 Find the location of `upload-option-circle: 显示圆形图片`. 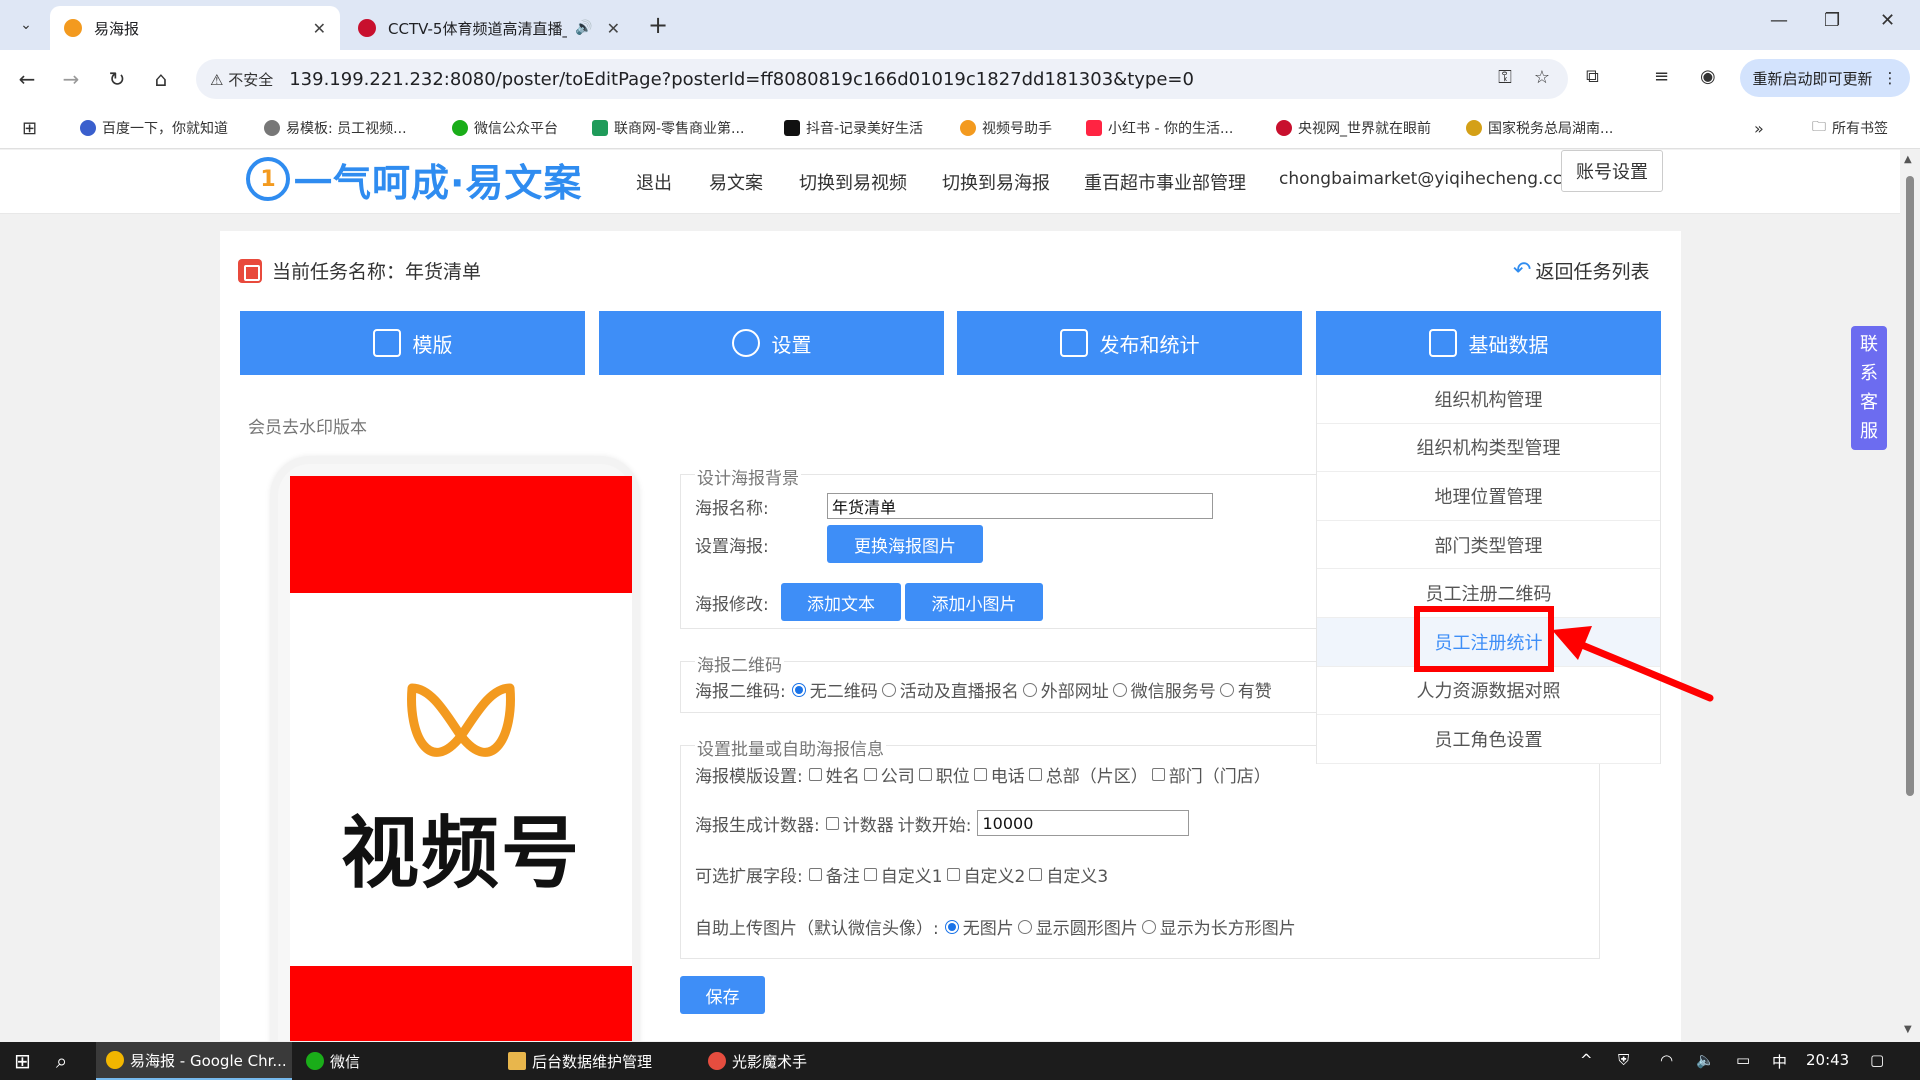

upload-option-circle: 显示圆形图片 is located at coordinates (1077, 926).